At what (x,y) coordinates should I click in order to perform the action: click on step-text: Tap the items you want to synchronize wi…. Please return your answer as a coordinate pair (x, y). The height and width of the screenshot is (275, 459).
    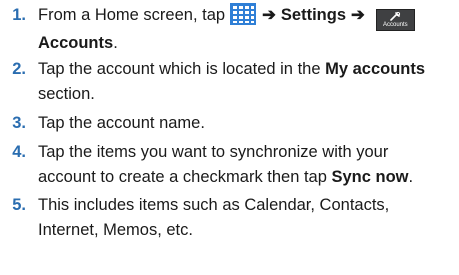
    Looking at the image, I should click on (213, 152).